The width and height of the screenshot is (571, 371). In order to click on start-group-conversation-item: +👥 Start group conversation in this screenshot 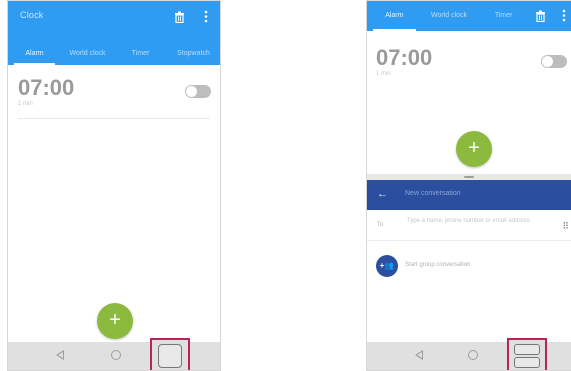, I will do `click(469, 266)`.